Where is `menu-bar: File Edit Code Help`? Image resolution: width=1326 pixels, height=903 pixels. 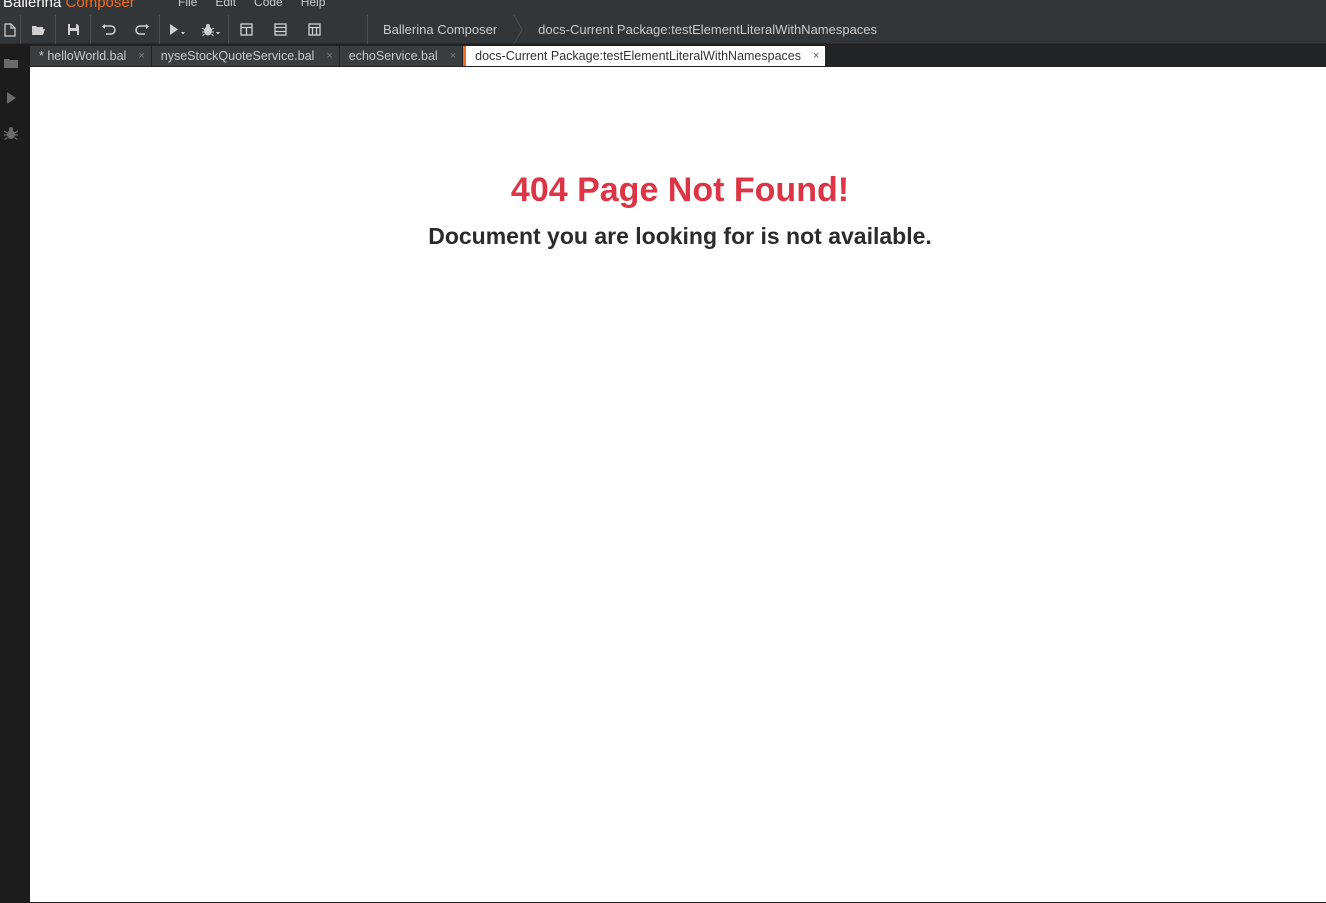 menu-bar: File Edit Code Help is located at coordinates (260, 4).